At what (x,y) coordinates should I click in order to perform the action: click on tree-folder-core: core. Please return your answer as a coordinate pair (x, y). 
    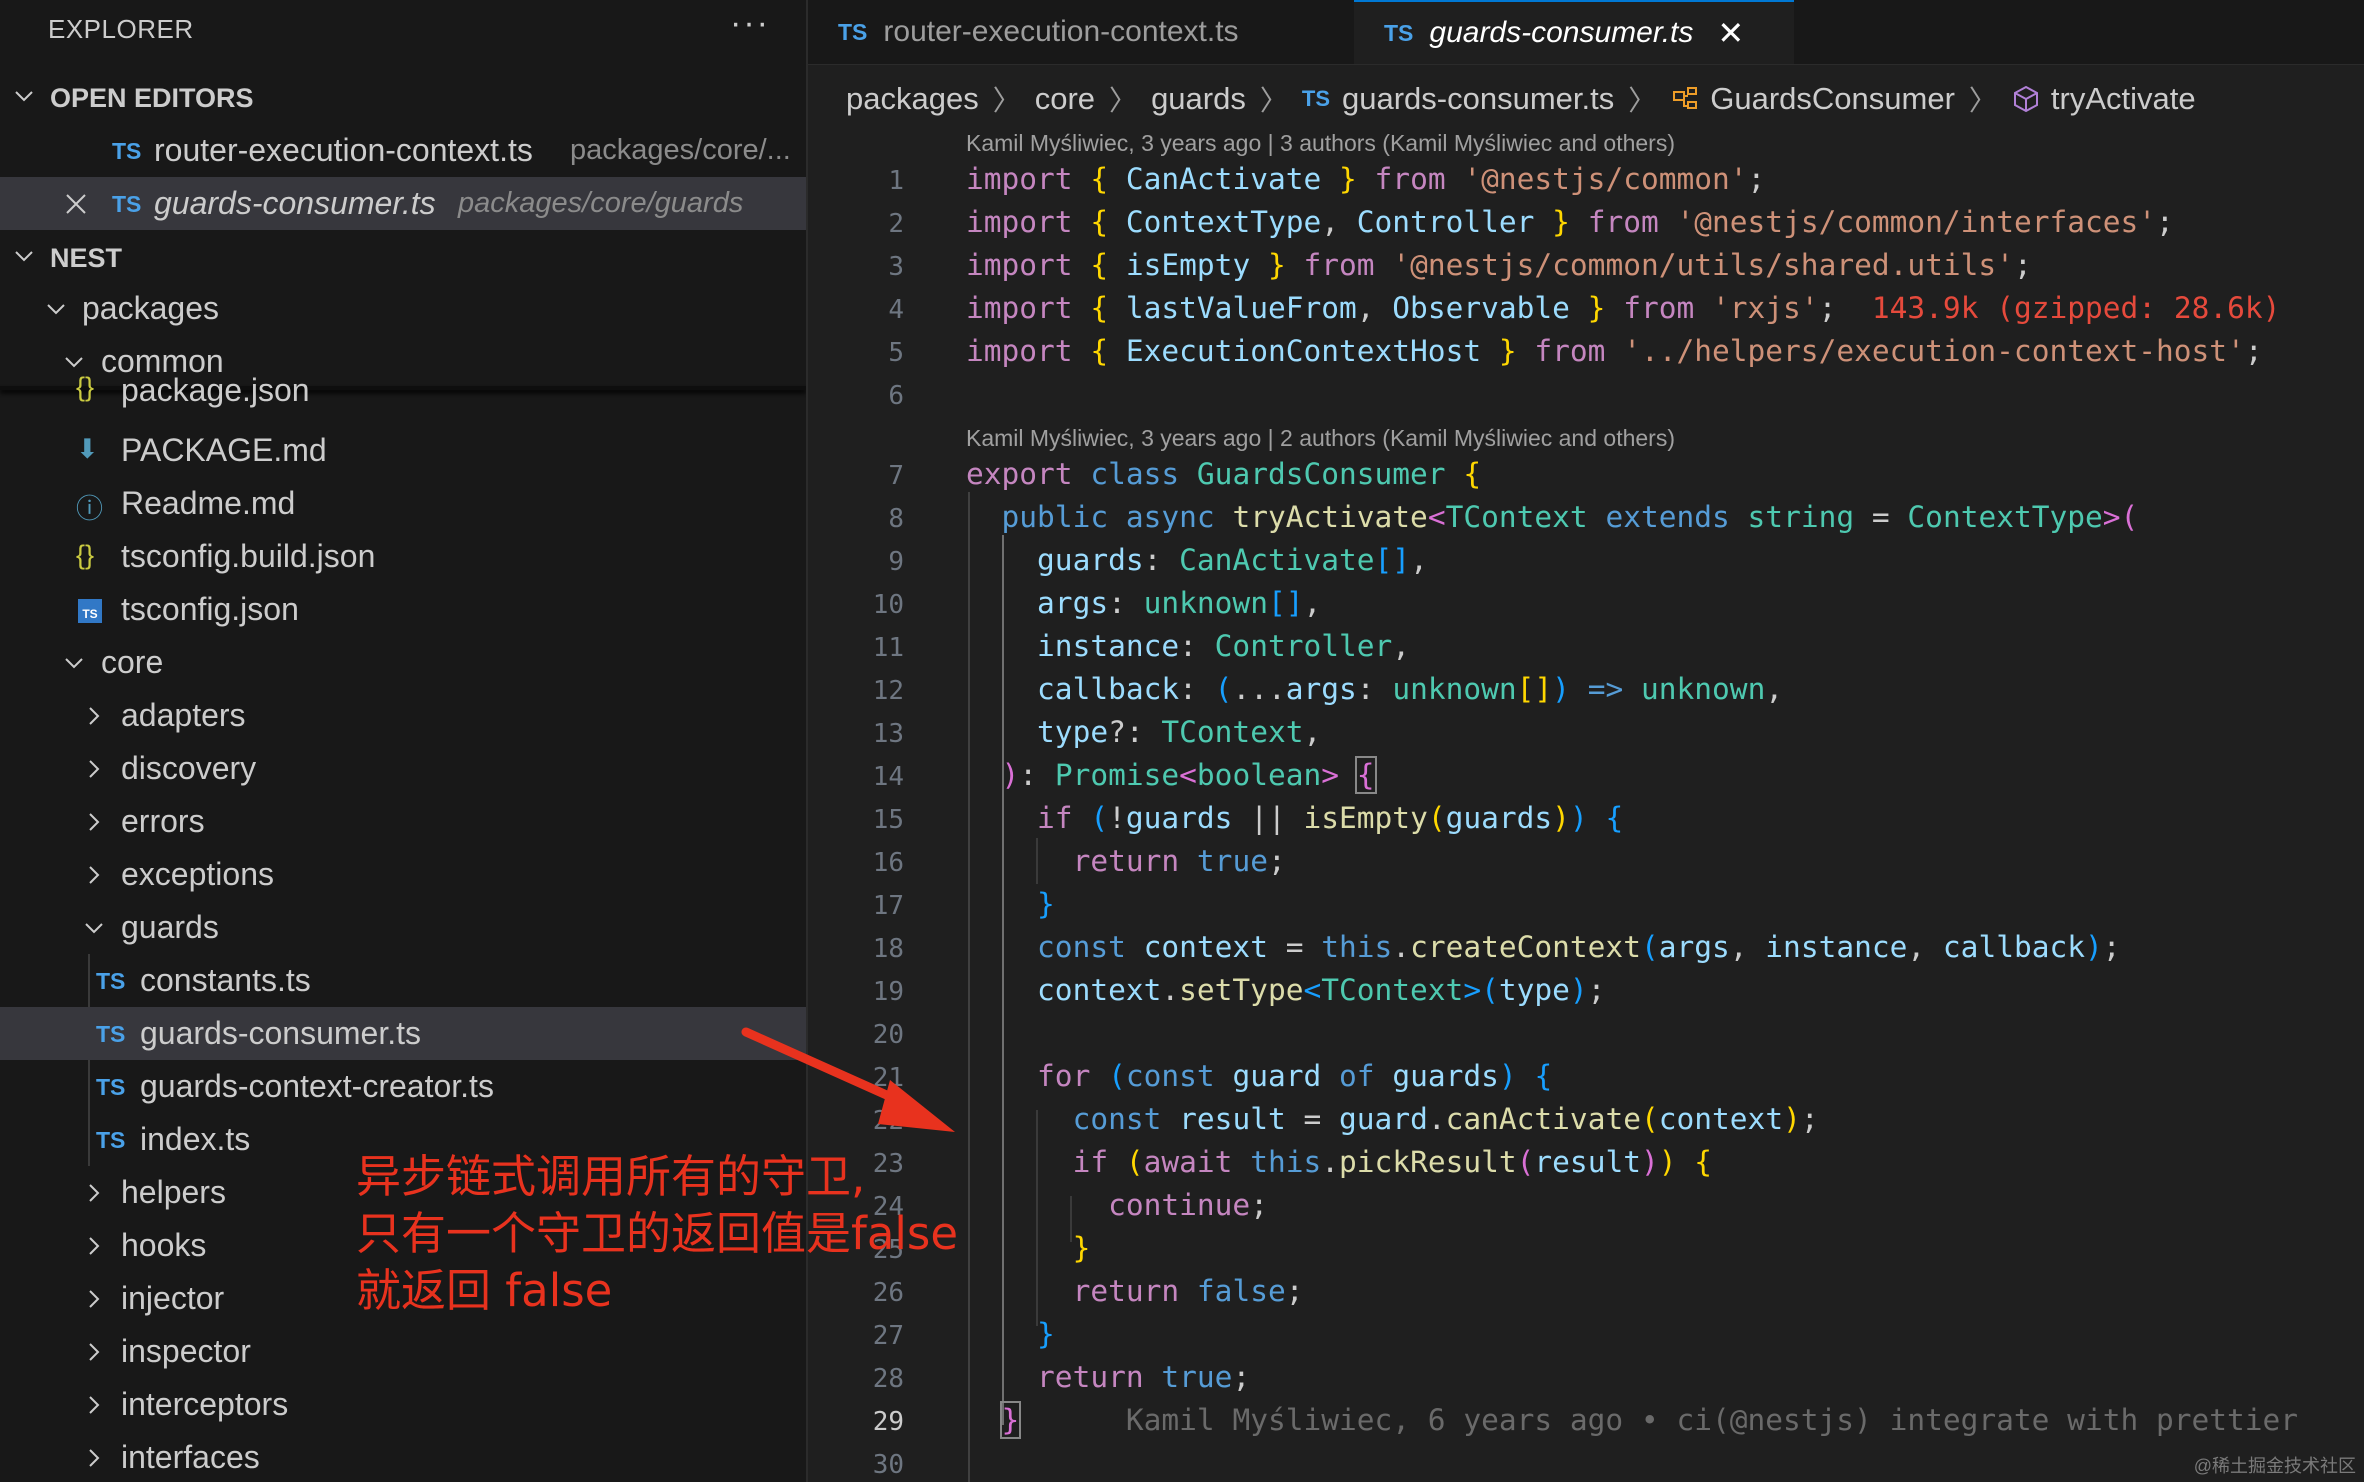
    Looking at the image, I should click on (403, 662).